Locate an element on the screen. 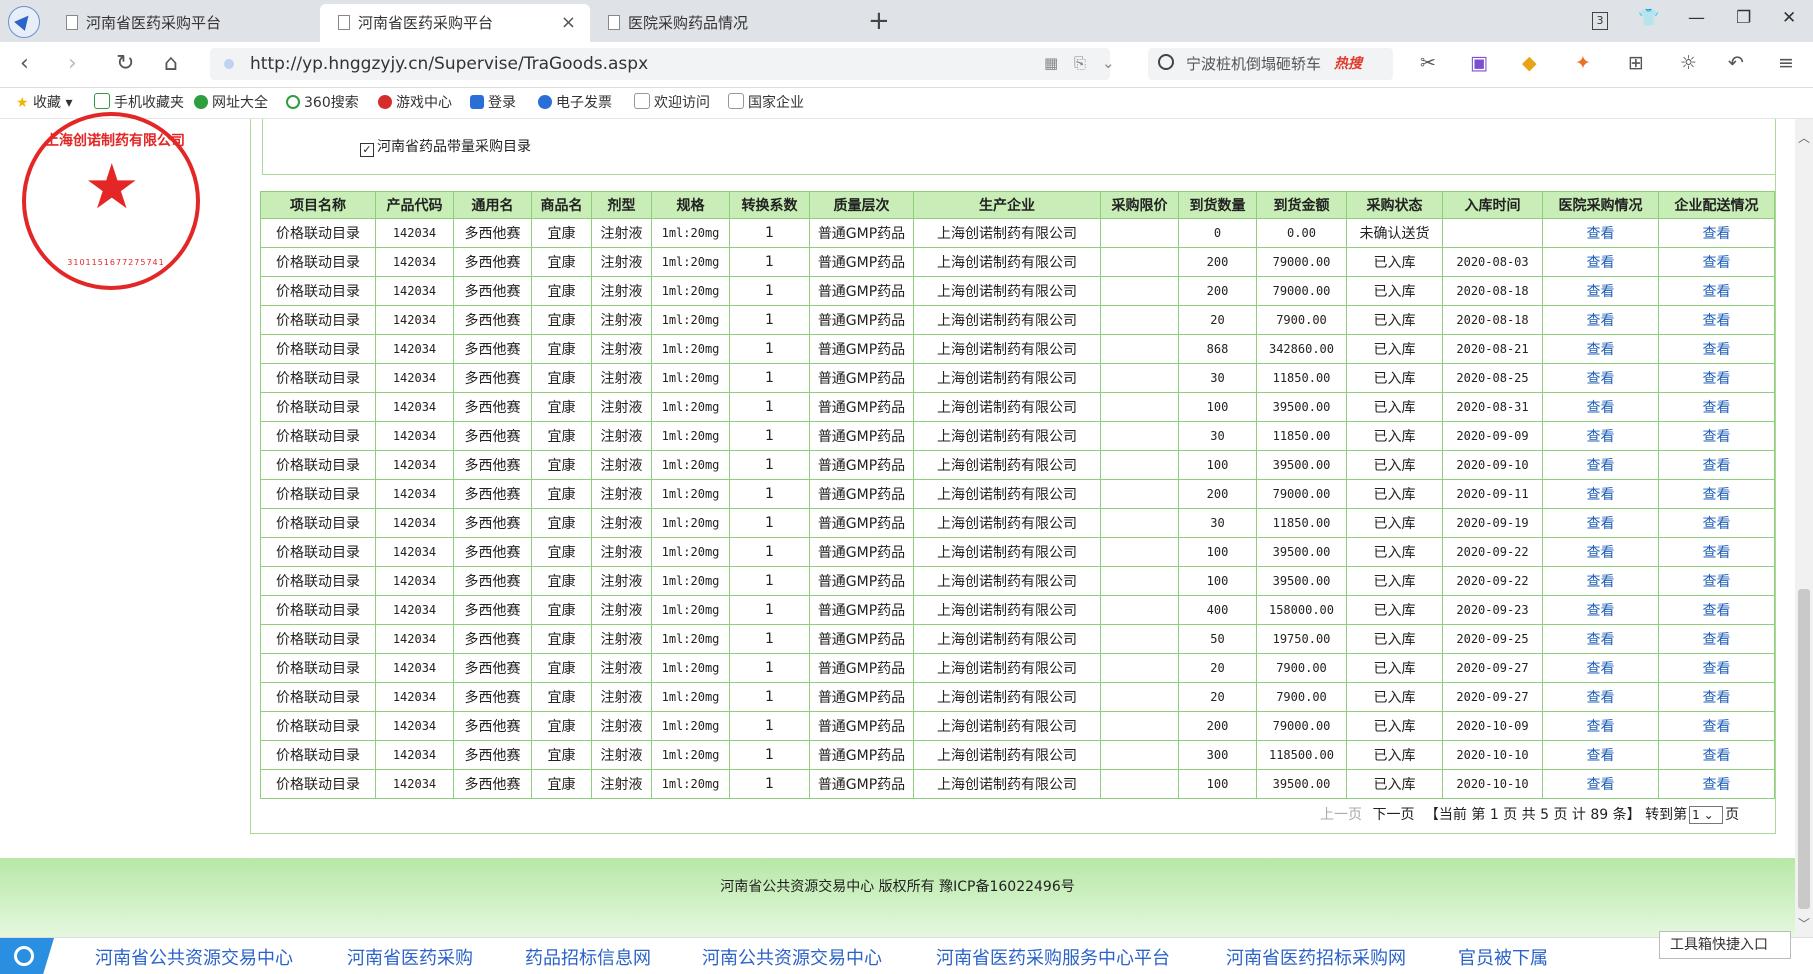 This screenshot has height=974, width=1813. close-tab-icon: × is located at coordinates (568, 23).